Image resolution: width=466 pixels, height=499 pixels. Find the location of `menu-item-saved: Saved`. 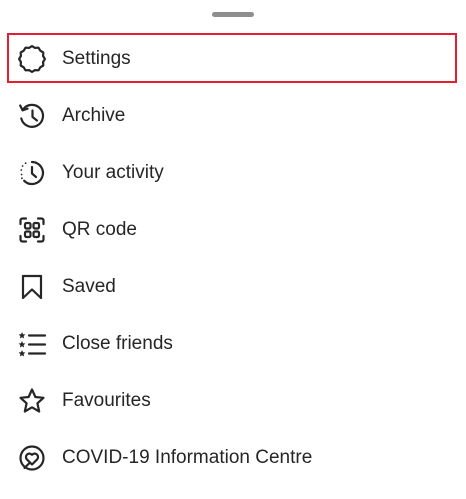

menu-item-saved: Saved is located at coordinates (233, 286).